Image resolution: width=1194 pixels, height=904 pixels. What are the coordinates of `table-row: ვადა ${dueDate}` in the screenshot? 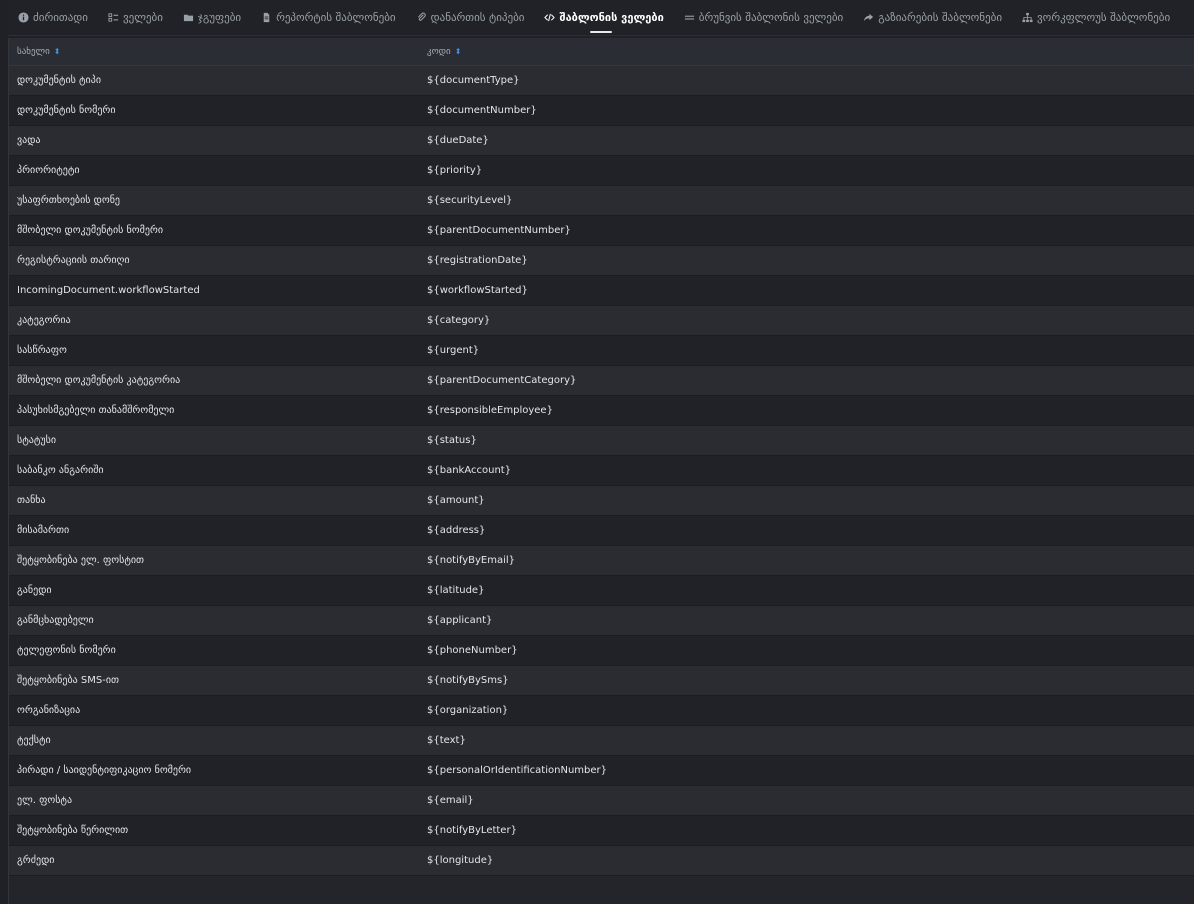 It's located at (601, 141).